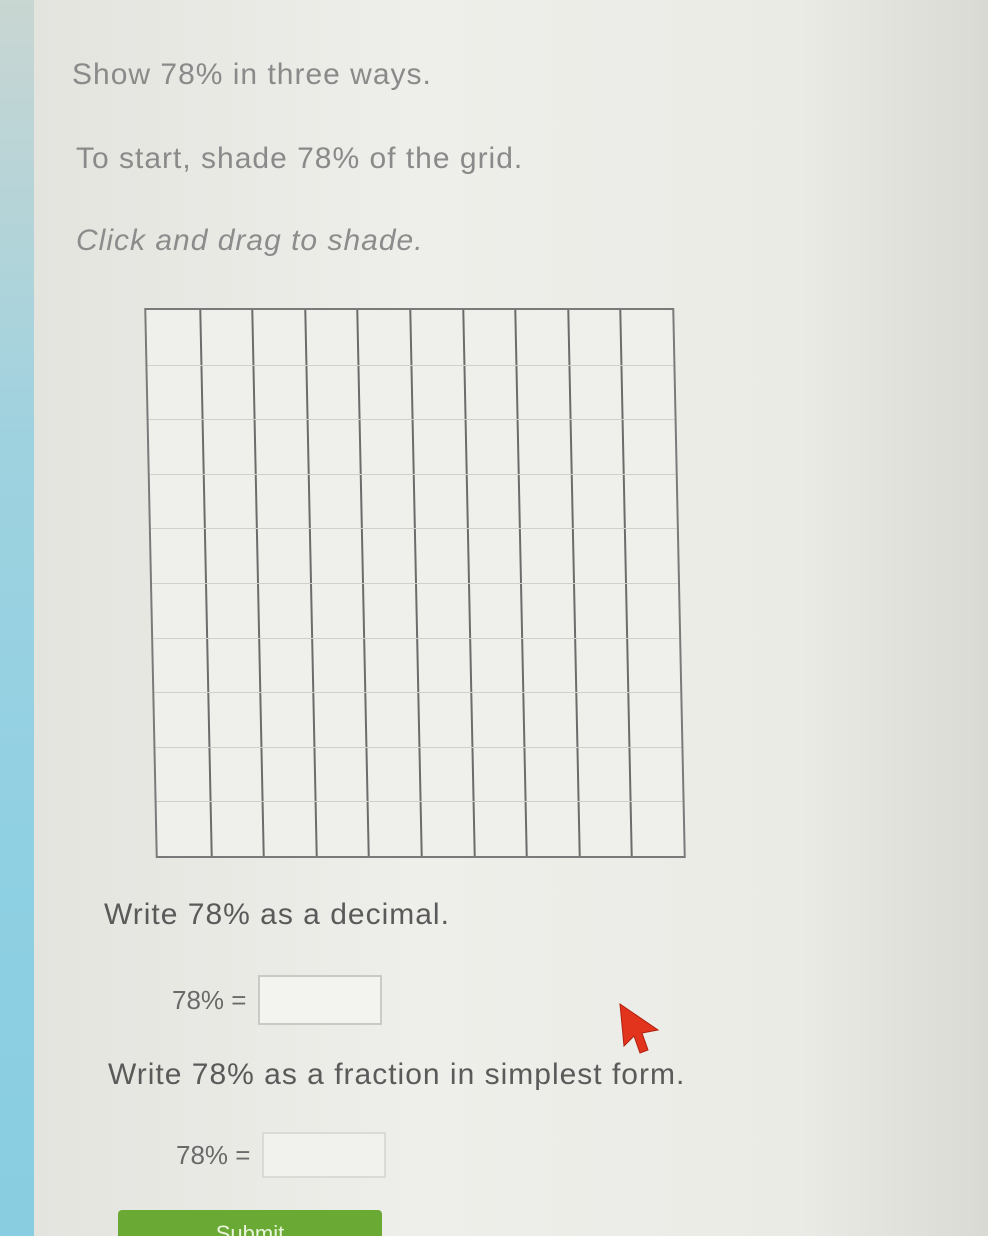  Describe the element at coordinates (250, 240) in the screenshot. I see `instruction-hint: Click and drag to shade.` at that location.